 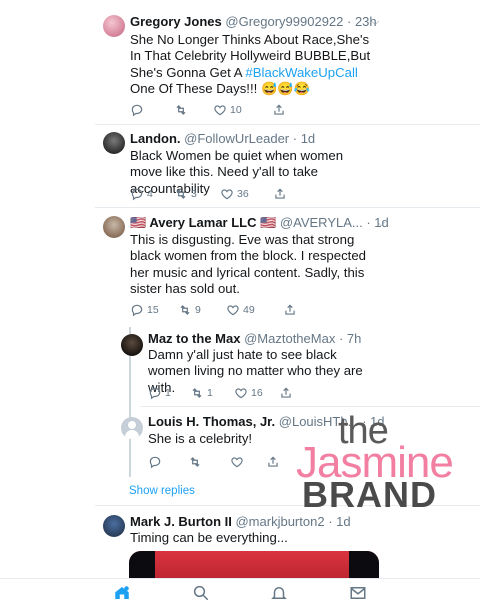 What do you see at coordinates (168, 393) in the screenshot?
I see `reply-count: 1` at bounding box center [168, 393].